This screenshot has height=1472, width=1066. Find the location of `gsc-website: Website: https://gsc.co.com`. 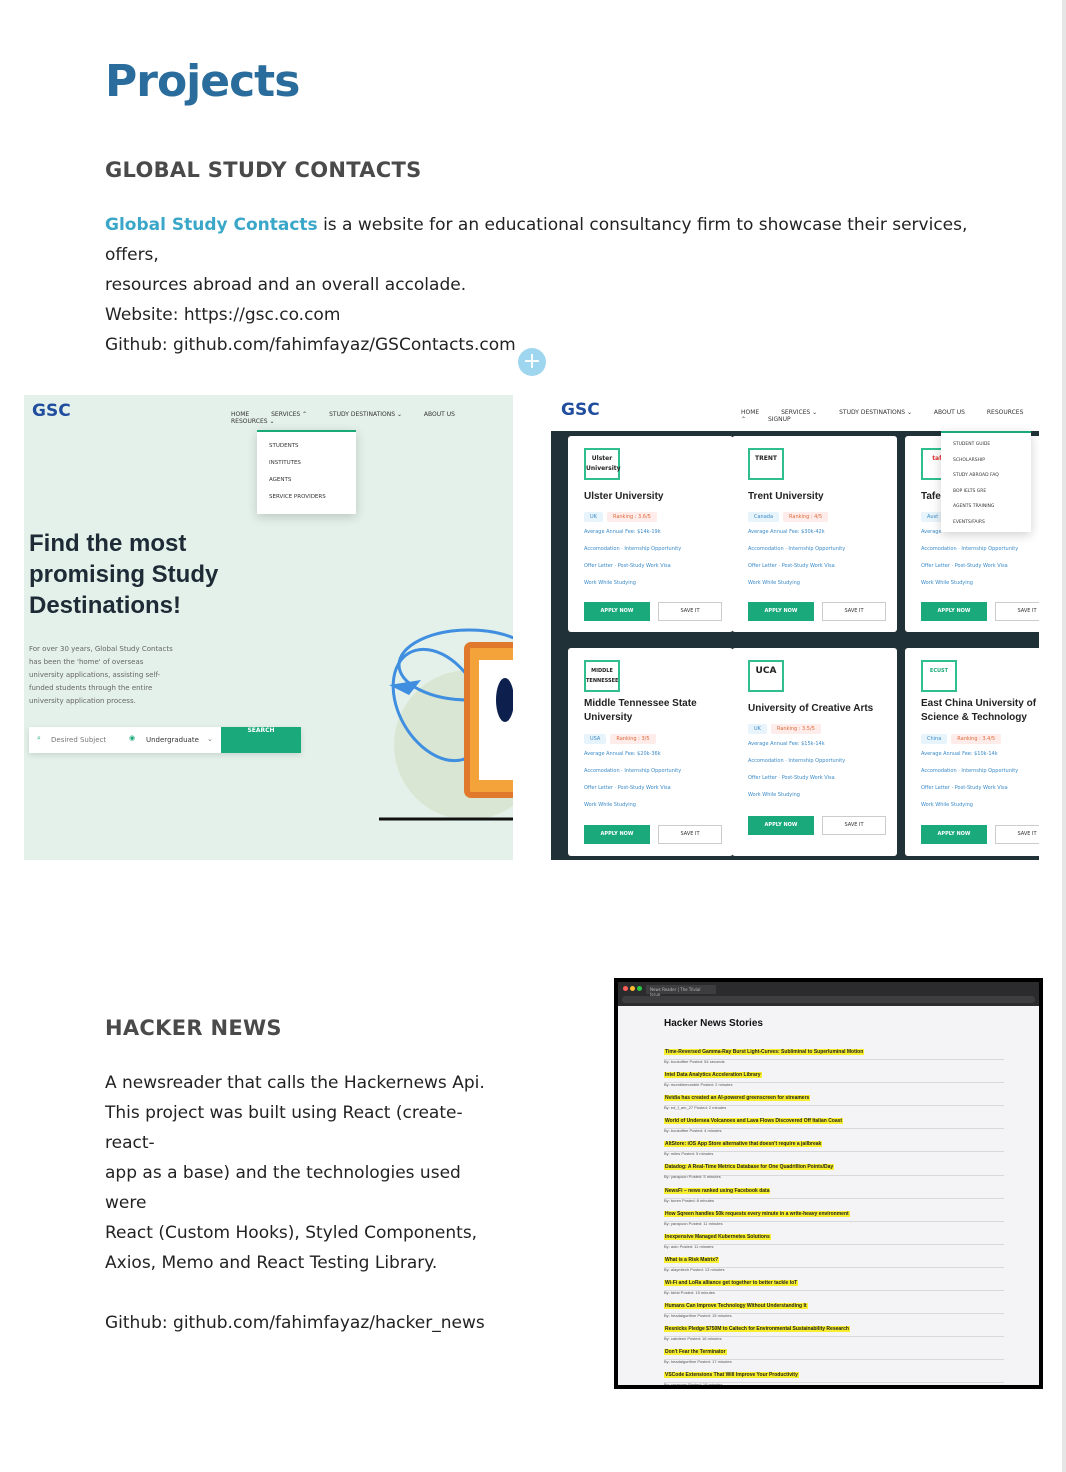

gsc-website: Website: https://gsc.co.com is located at coordinates (555, 315).